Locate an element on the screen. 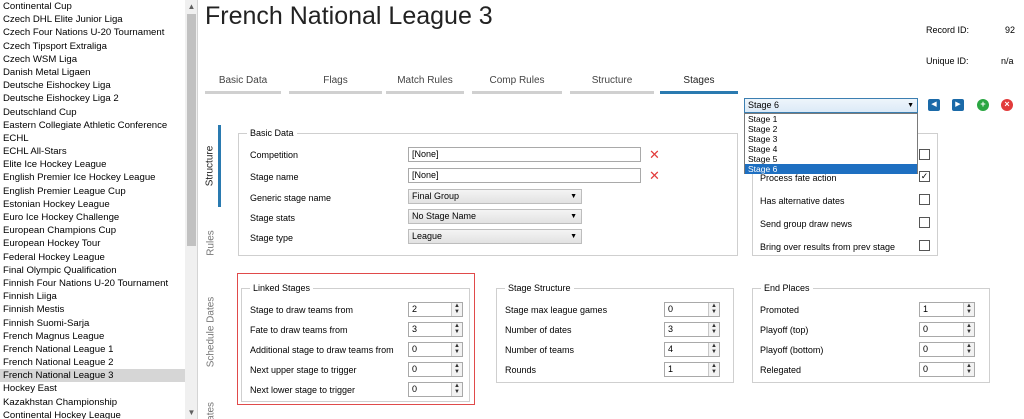  side-tab-schedule-dates: Schedule Dates is located at coordinates (211, 332).